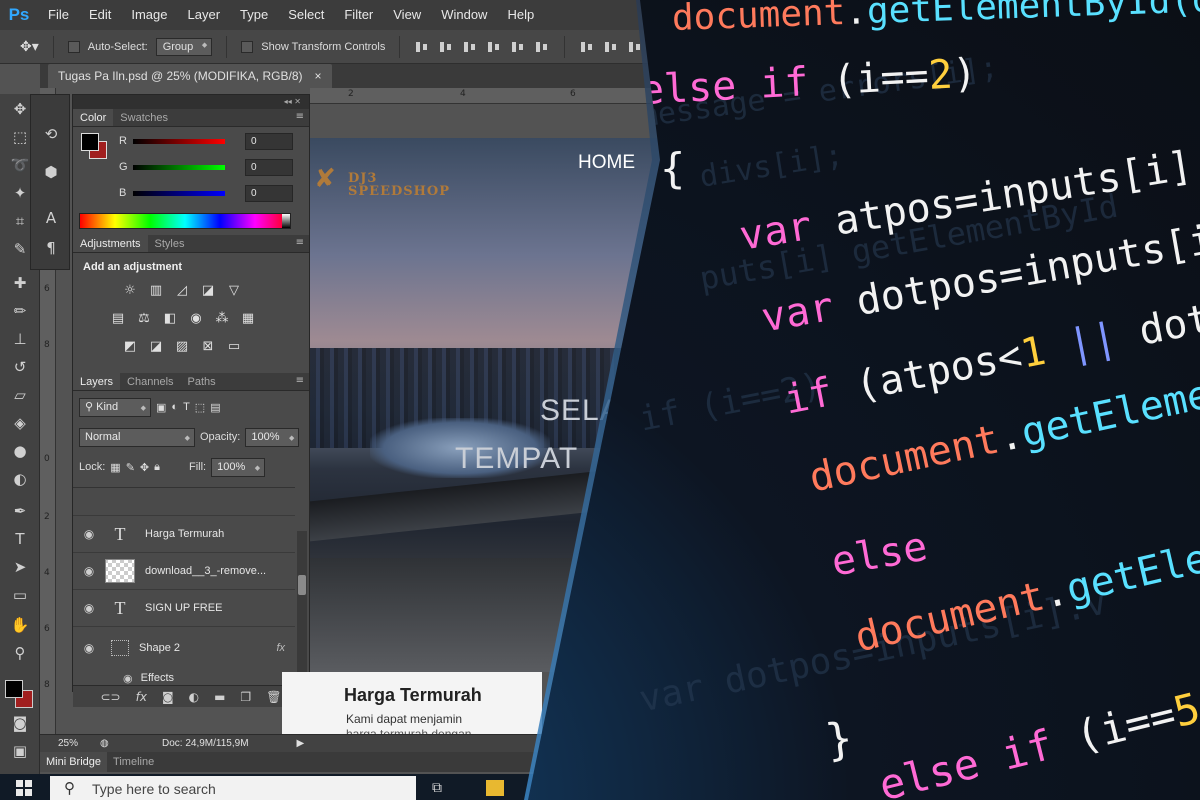  What do you see at coordinates (542, 47) in the screenshot?
I see `align-right-icon` at bounding box center [542, 47].